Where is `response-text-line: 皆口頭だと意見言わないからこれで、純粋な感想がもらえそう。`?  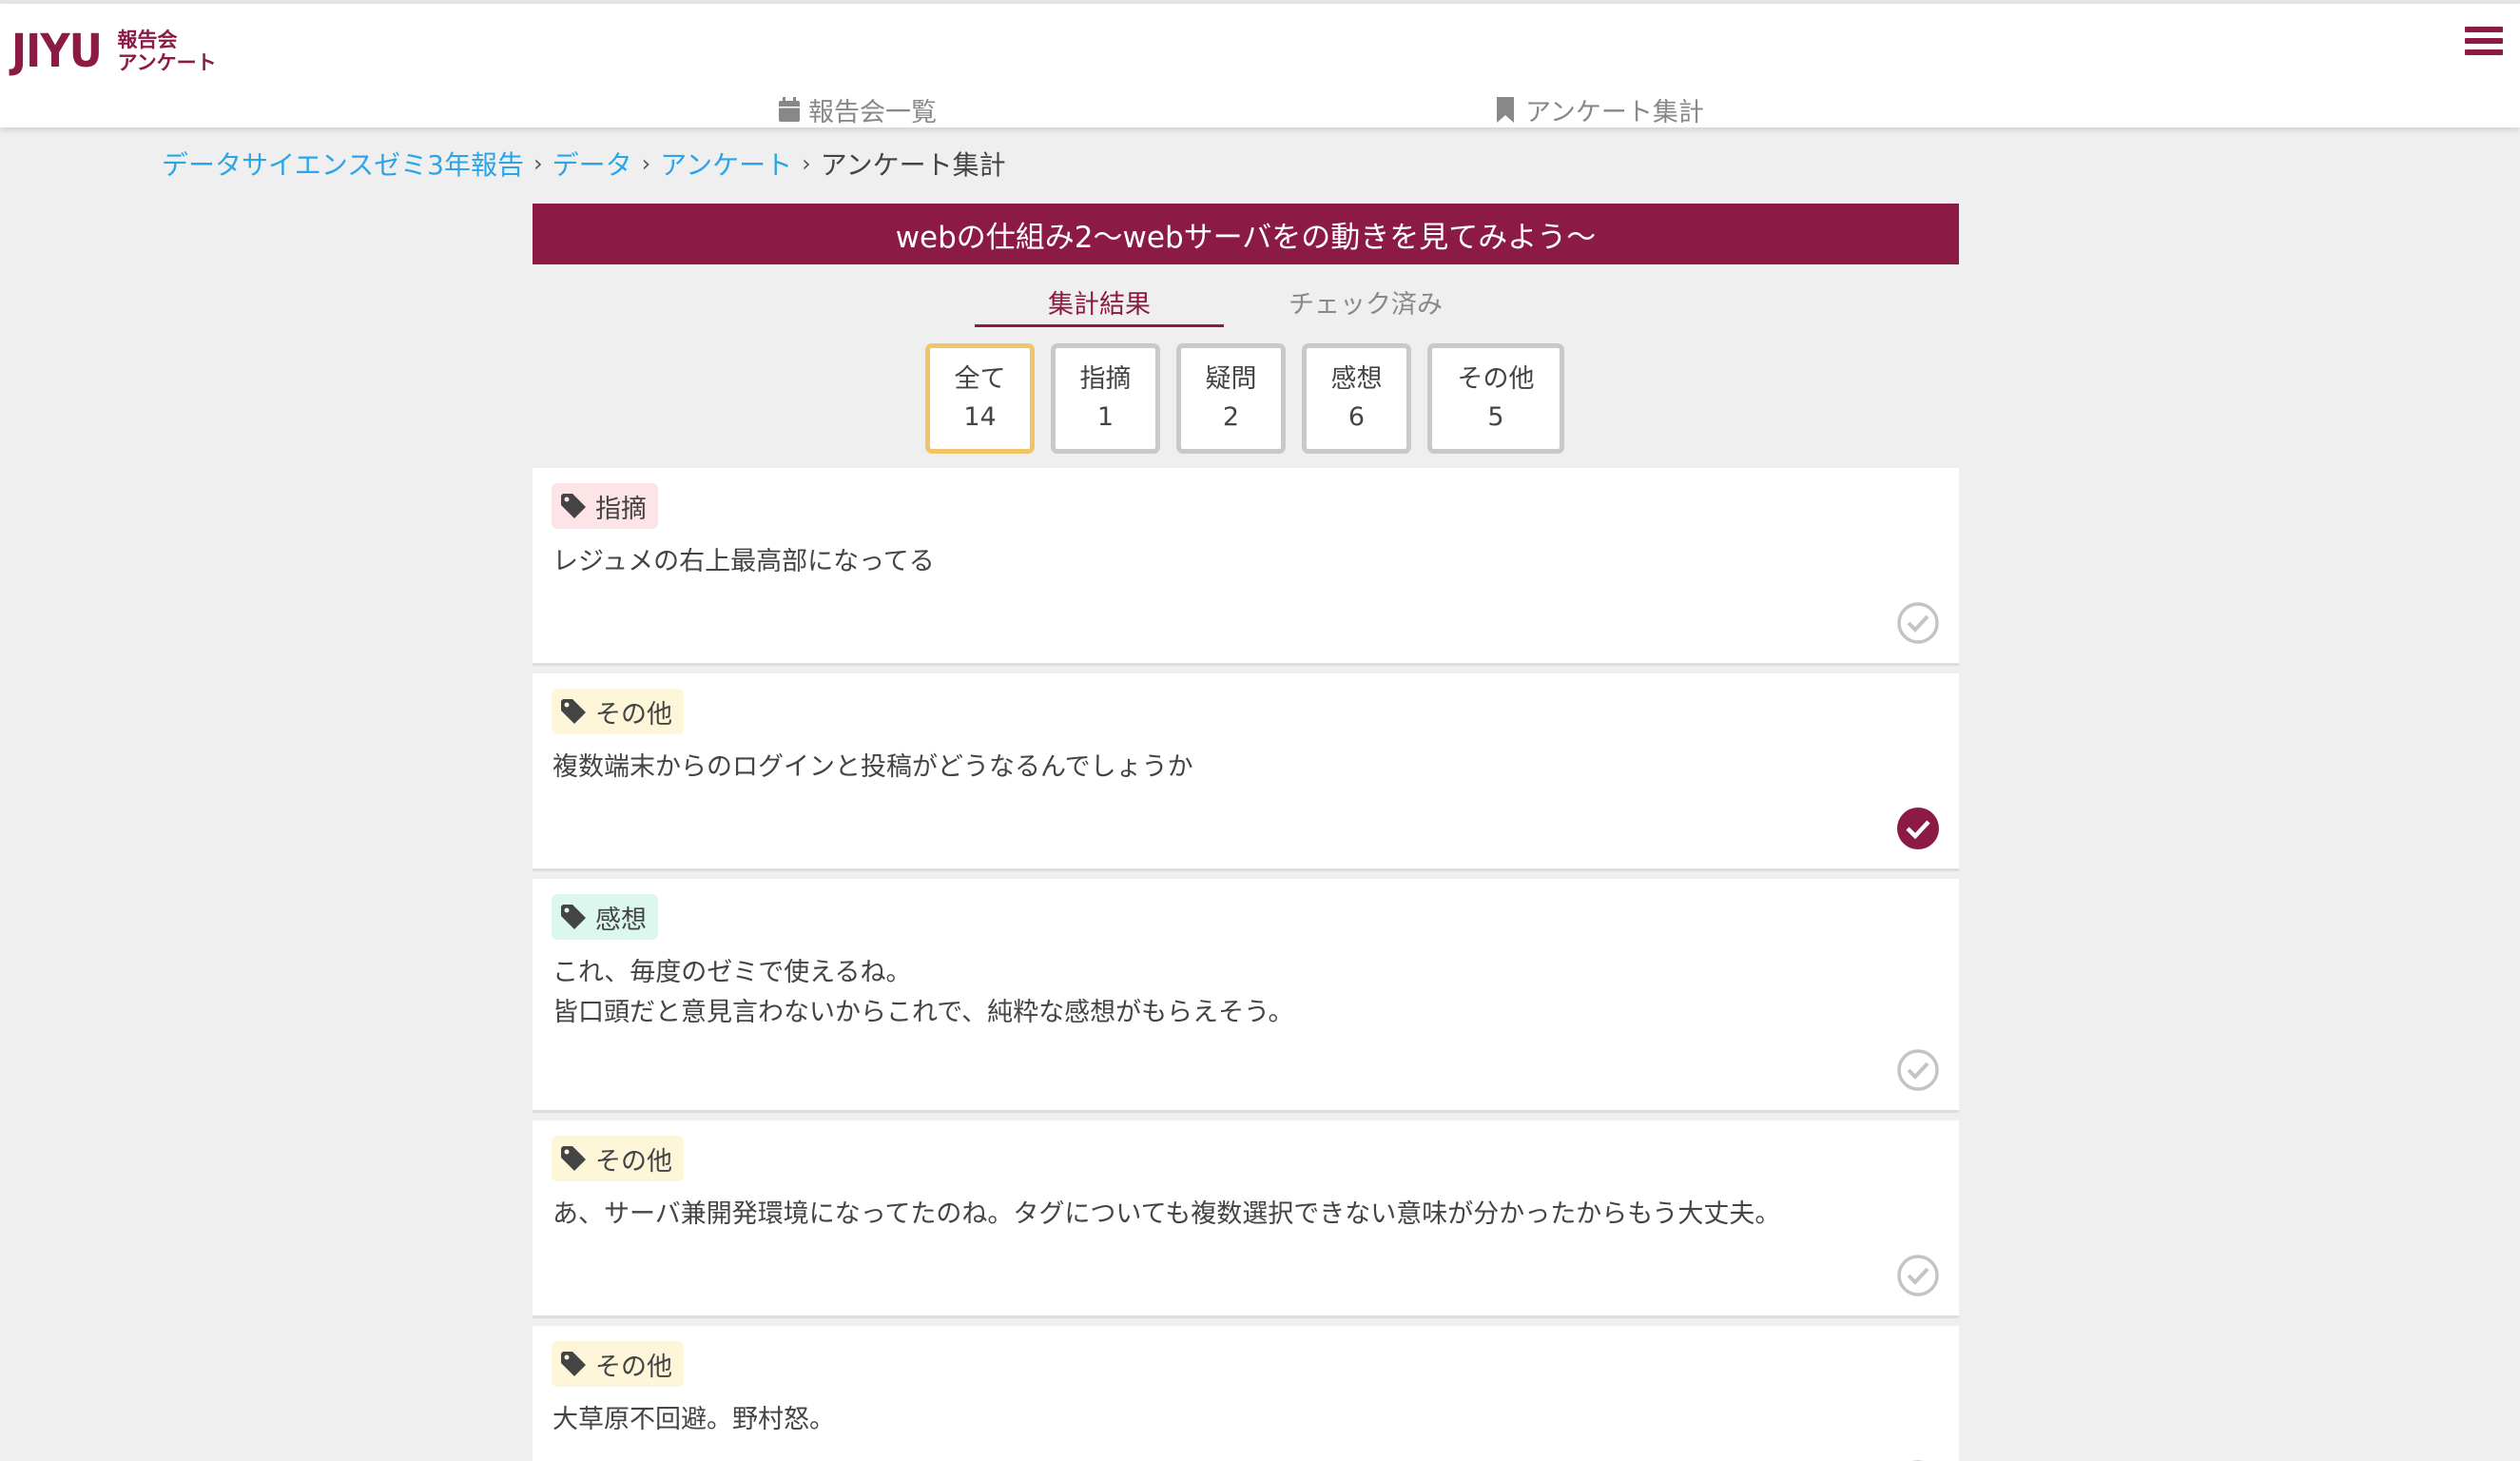
response-text-line: 皆口頭だと意見言わないからこれで、純粋な感想がもらえそう。 is located at coordinates (923, 1012).